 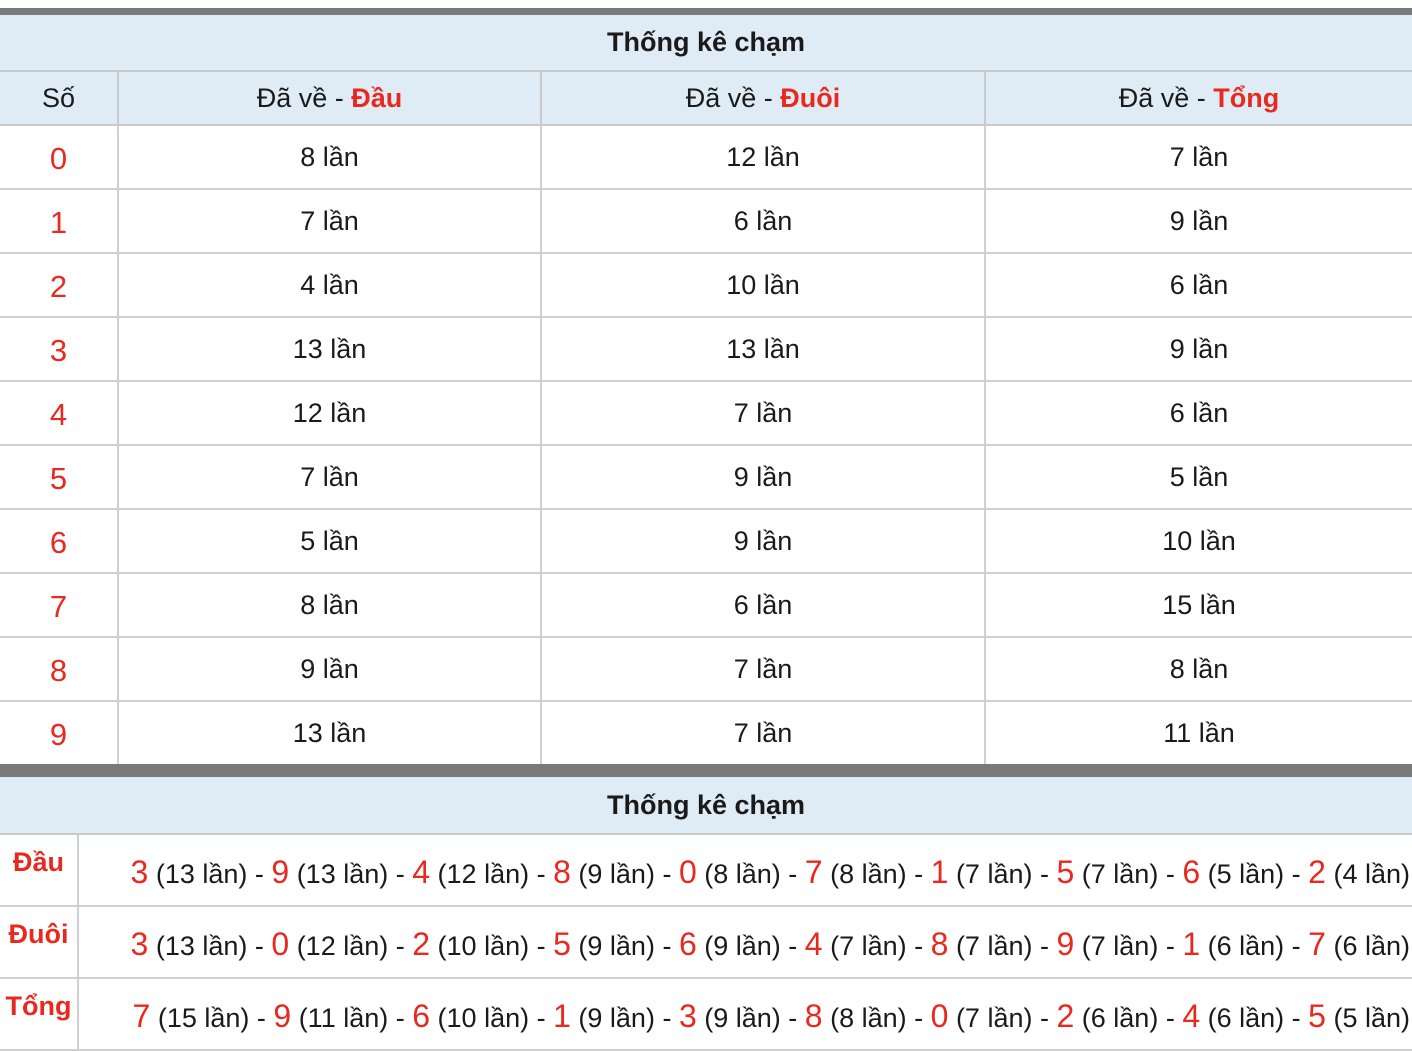 I want to click on summary-count: (15 lần), so click(x=203, y=1017).